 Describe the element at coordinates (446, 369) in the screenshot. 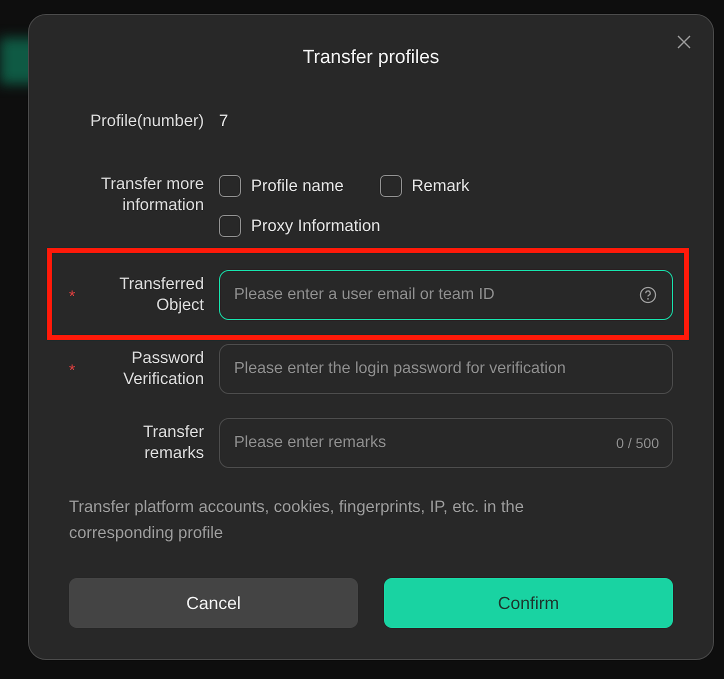

I see `input-field: Please enter the login password for verification` at that location.